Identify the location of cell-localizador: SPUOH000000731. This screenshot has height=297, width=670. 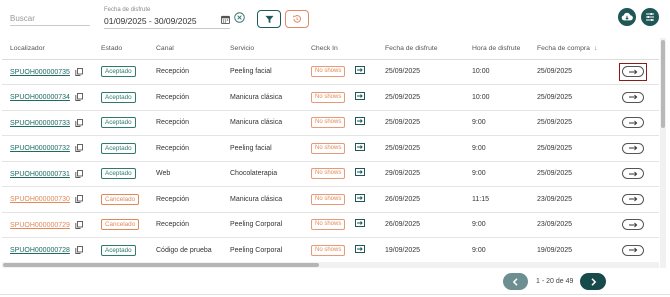
(47, 174).